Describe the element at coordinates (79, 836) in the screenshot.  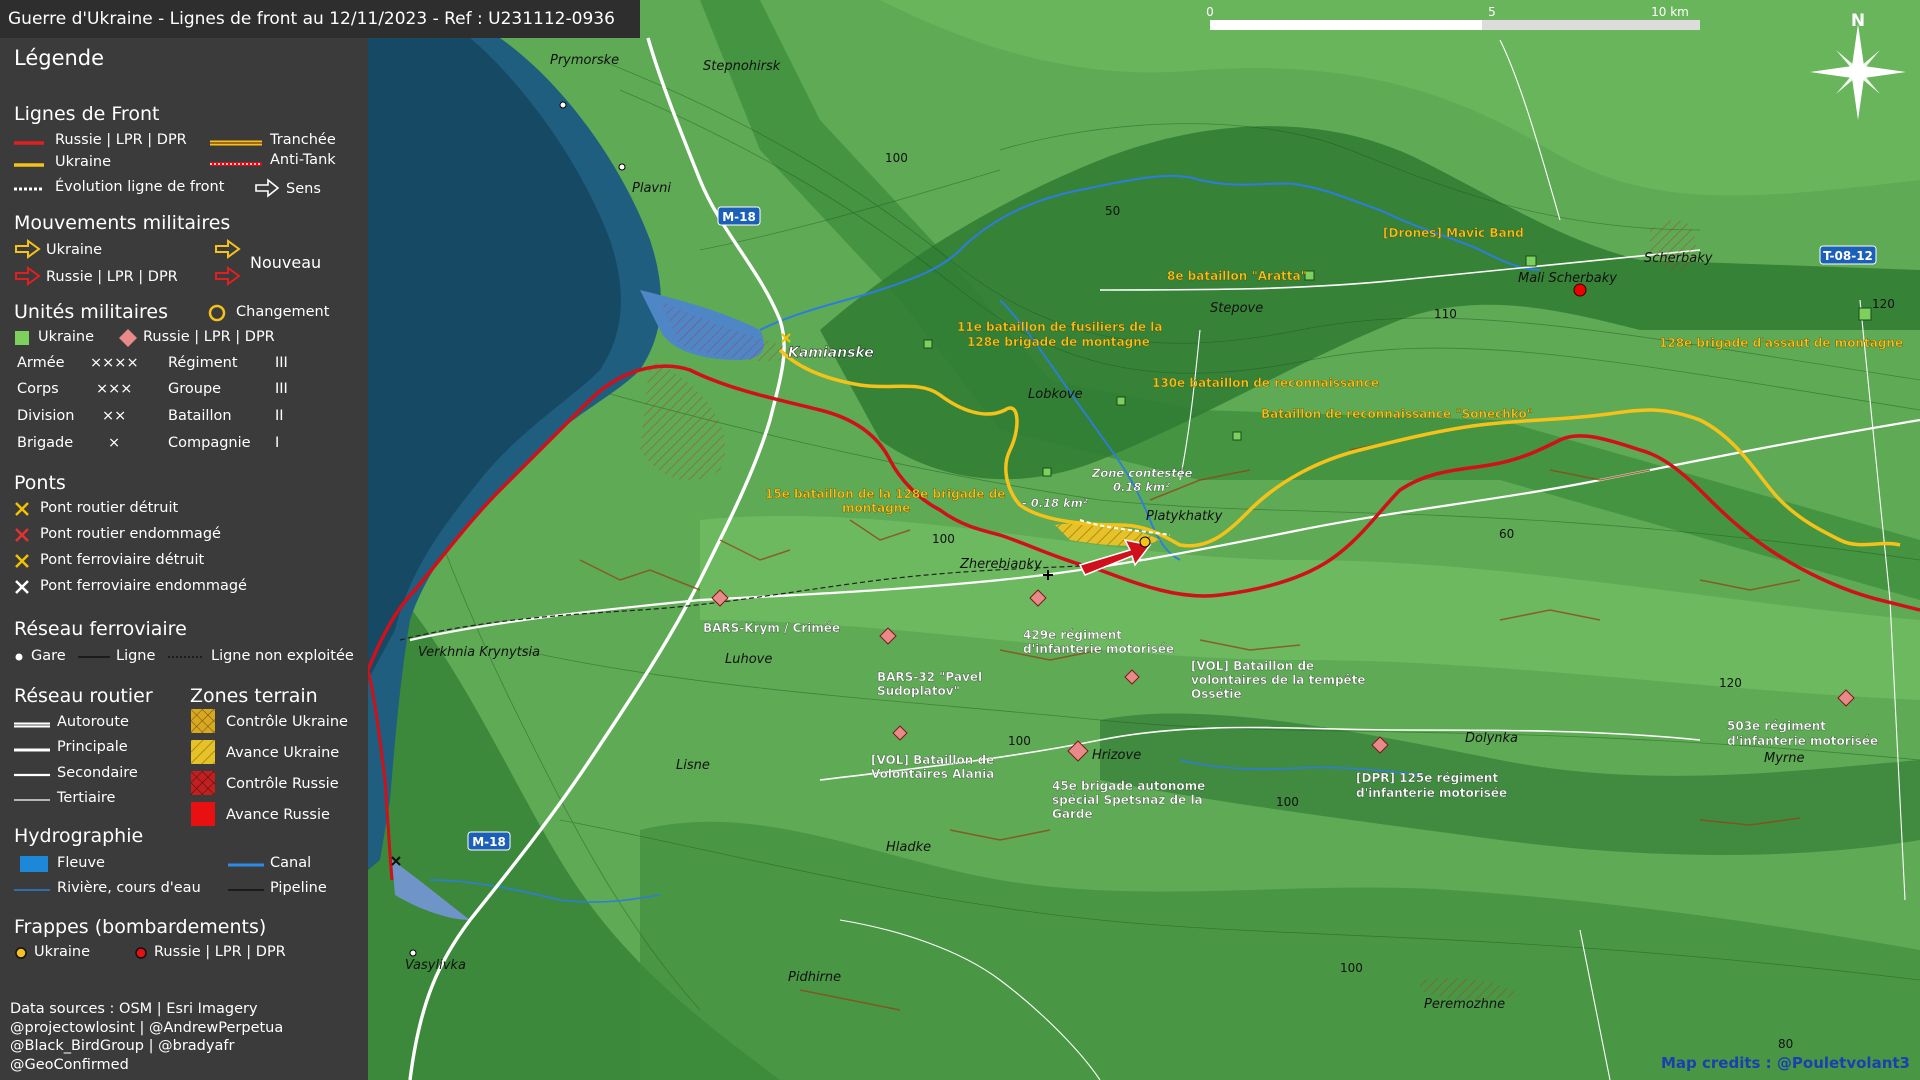
I see `legend-section-hydro: Hydrographie` at that location.